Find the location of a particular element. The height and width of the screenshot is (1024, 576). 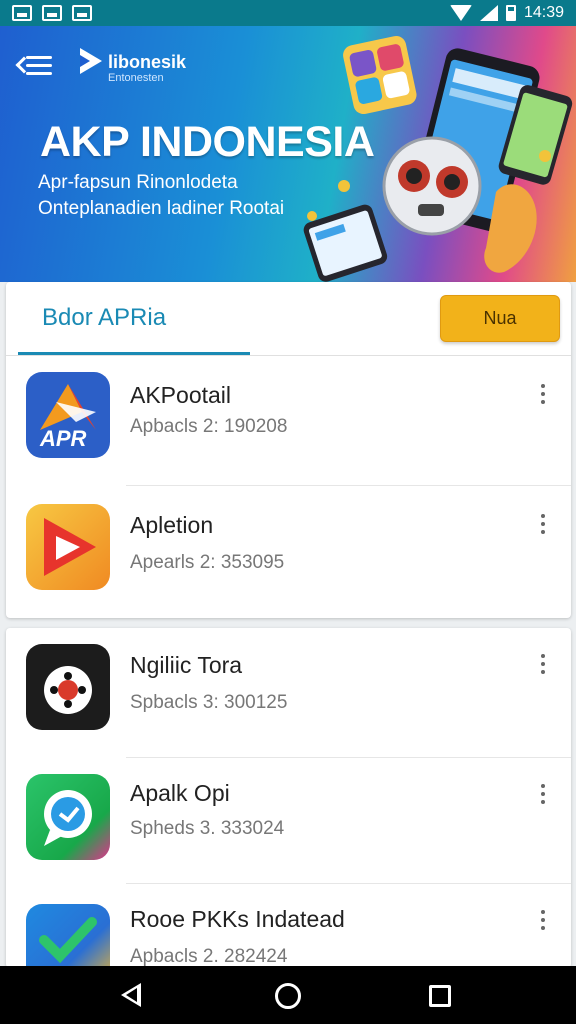

back-icon is located at coordinates (131, 995).